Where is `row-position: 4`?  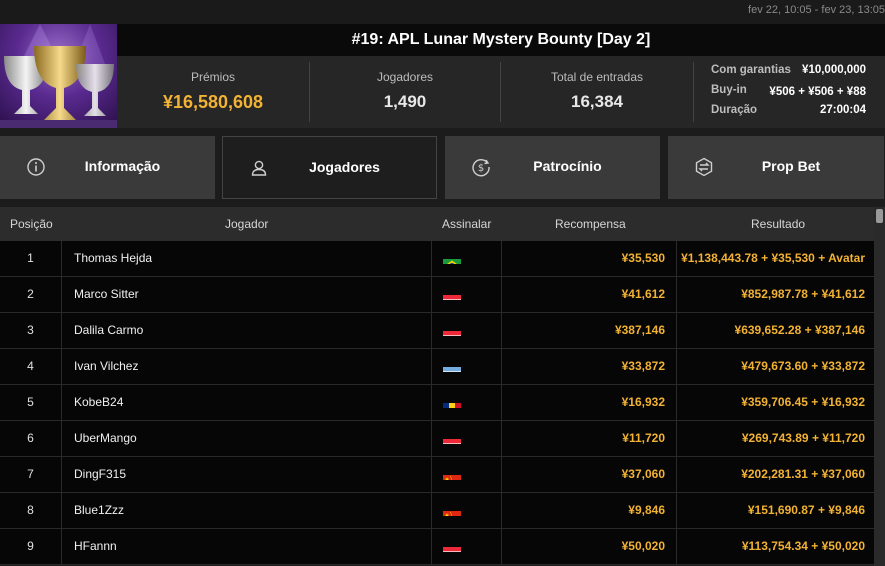
row-position: 4 is located at coordinates (30, 366).